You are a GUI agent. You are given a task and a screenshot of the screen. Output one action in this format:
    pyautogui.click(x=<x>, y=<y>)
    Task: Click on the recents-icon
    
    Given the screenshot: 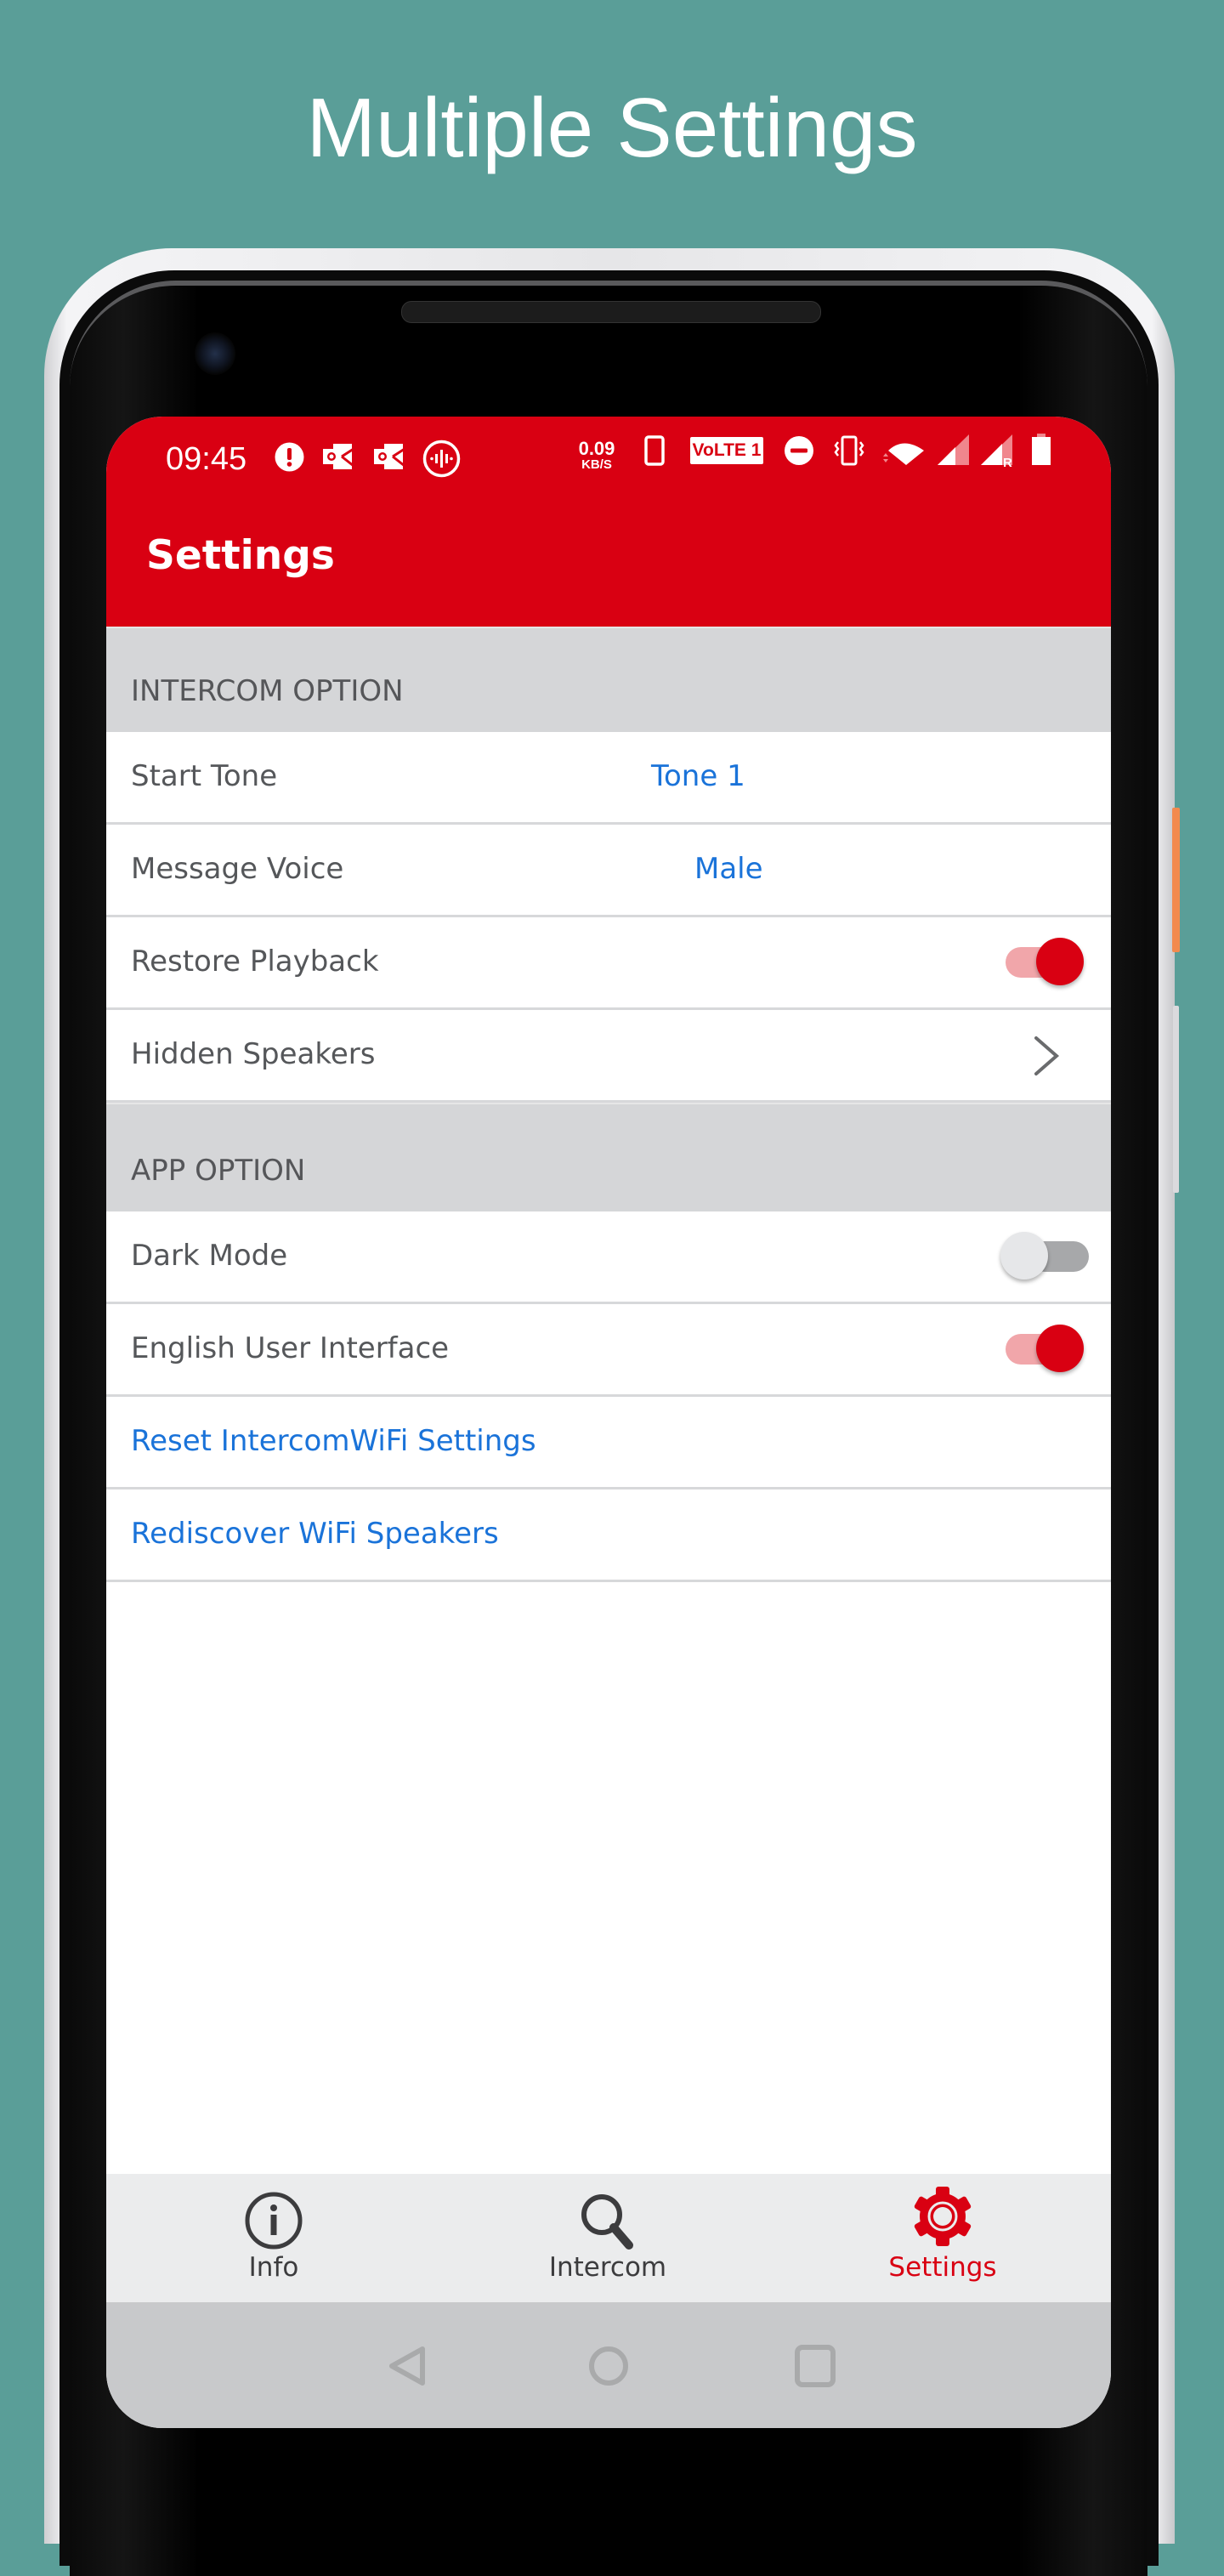 What is the action you would take?
    pyautogui.click(x=815, y=2367)
    